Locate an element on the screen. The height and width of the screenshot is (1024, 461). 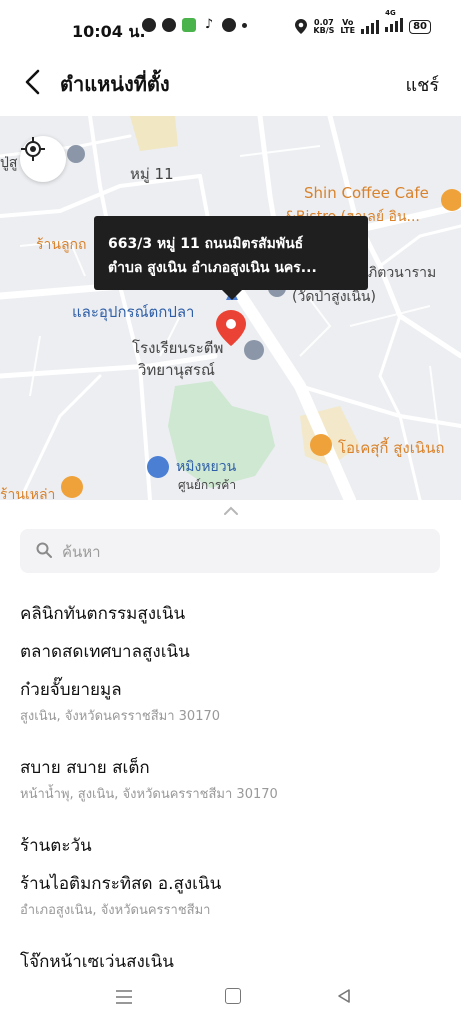
battery-indicator: 80 is located at coordinates (420, 26).